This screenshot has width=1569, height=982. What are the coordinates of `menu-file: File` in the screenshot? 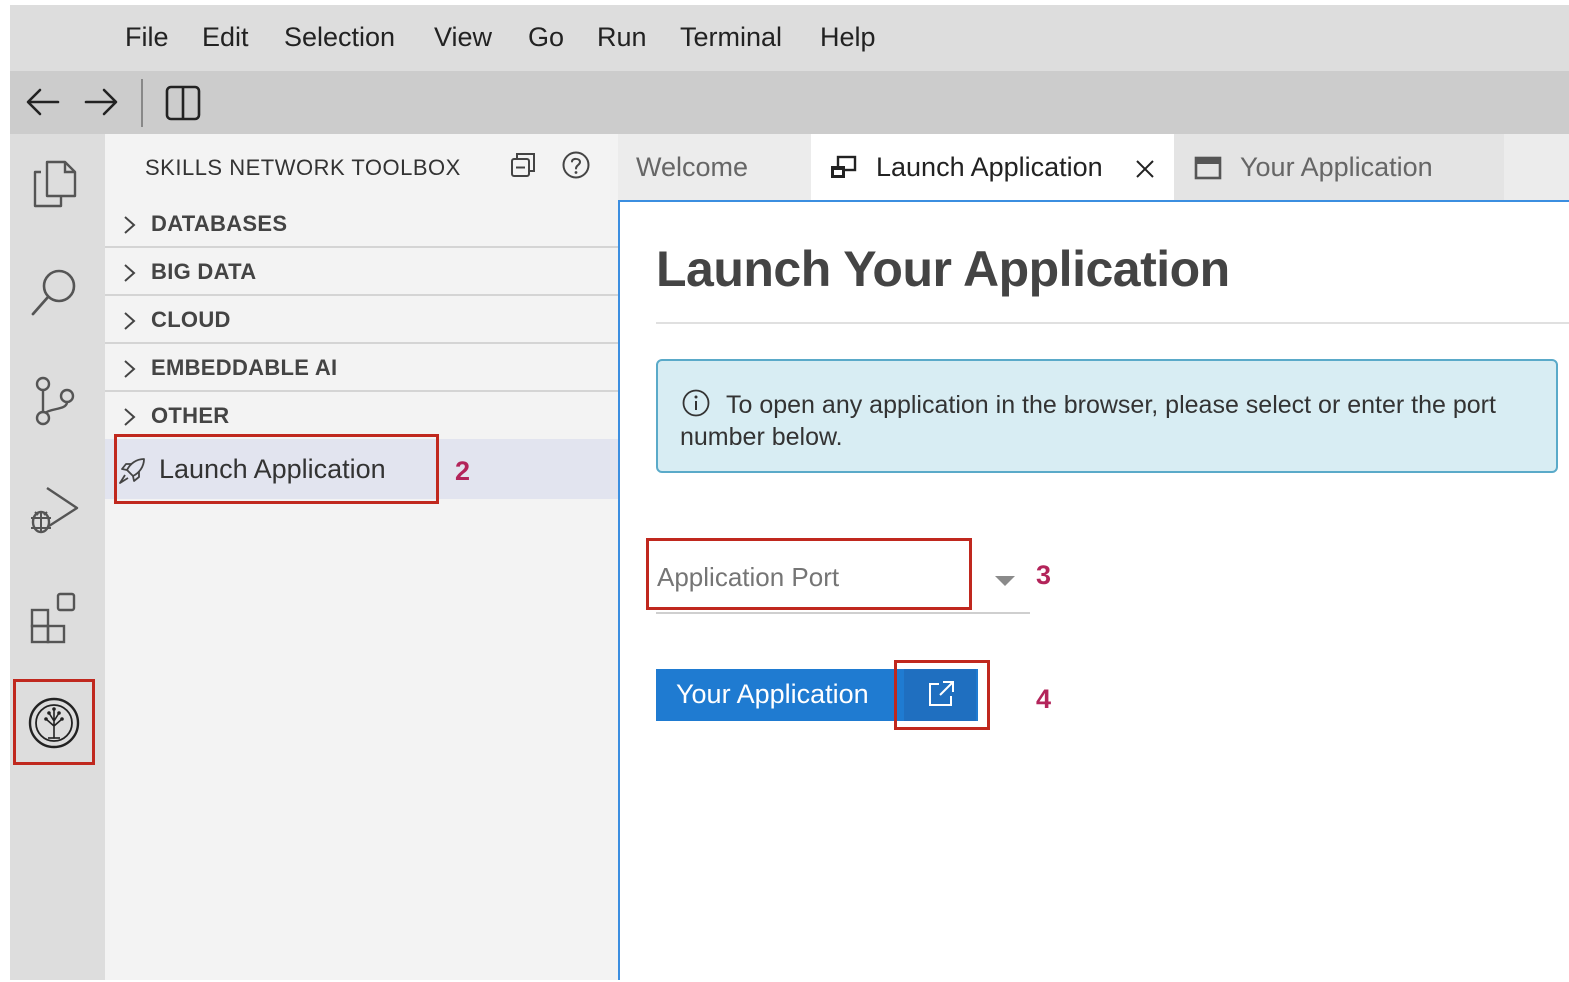 It's located at (147, 37).